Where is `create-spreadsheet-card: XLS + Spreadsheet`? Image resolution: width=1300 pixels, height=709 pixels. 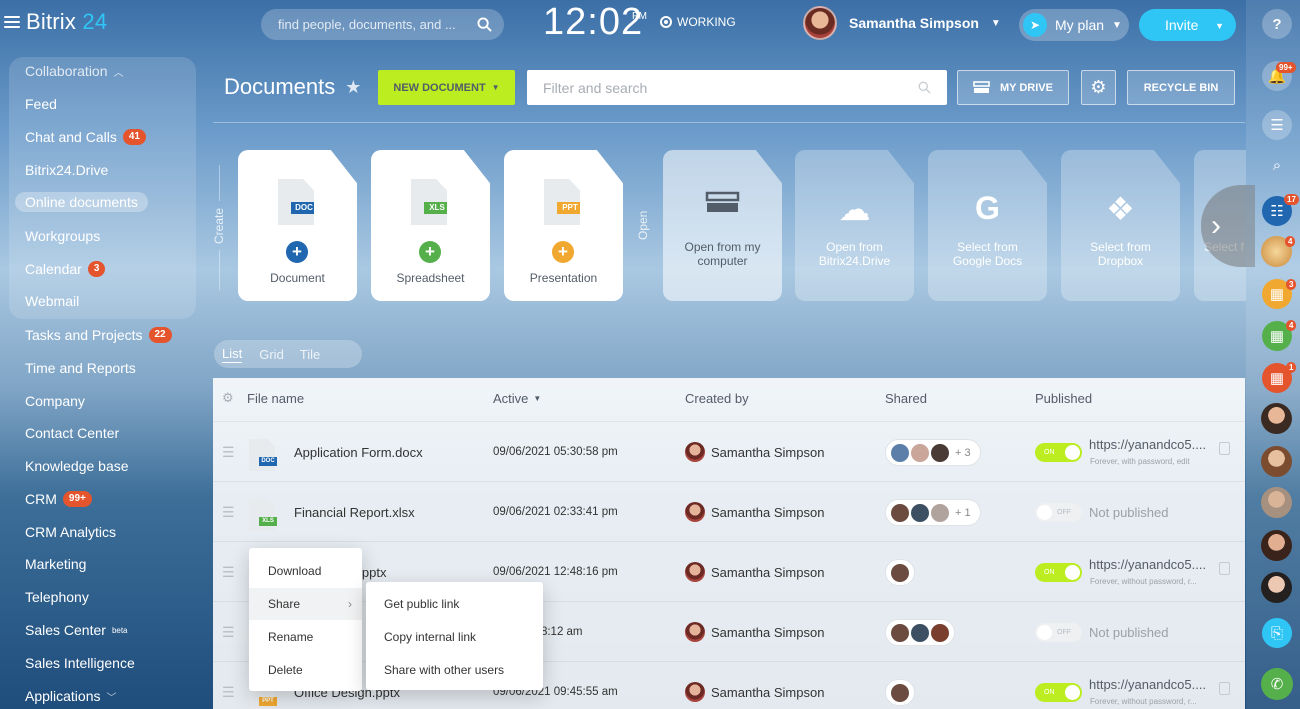
create-spreadsheet-card: XLS + Spreadsheet is located at coordinates (430, 225).